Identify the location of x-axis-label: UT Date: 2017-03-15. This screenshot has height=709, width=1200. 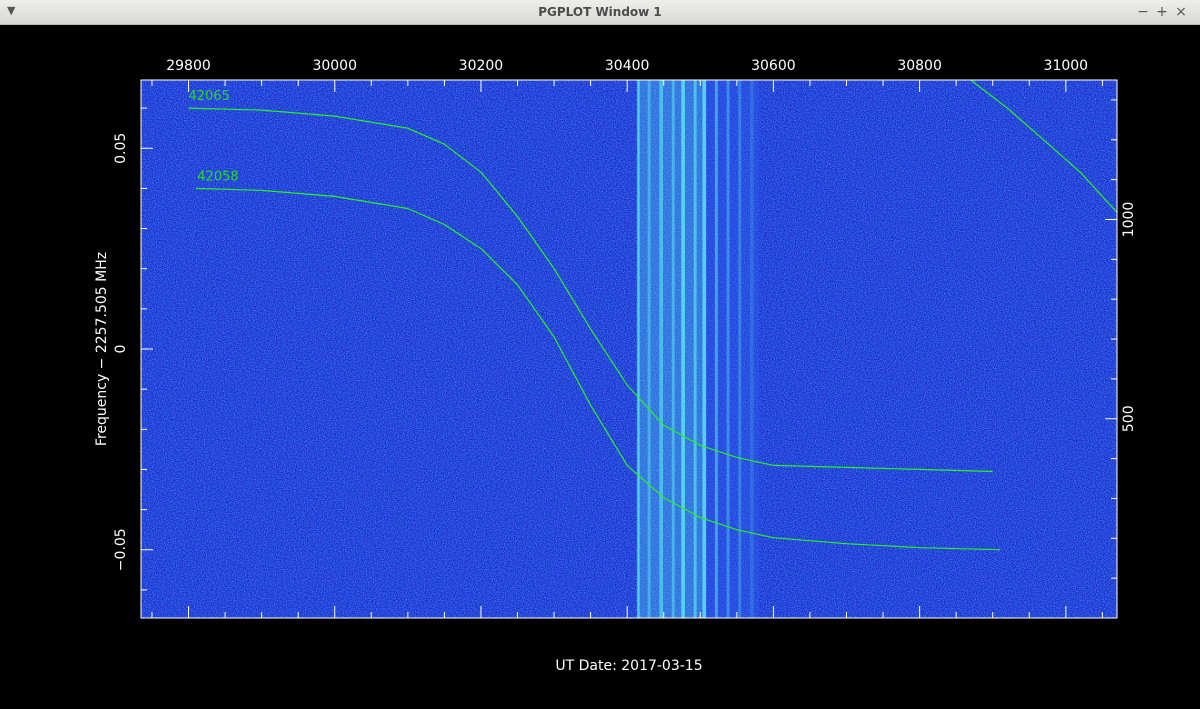
(628, 666).